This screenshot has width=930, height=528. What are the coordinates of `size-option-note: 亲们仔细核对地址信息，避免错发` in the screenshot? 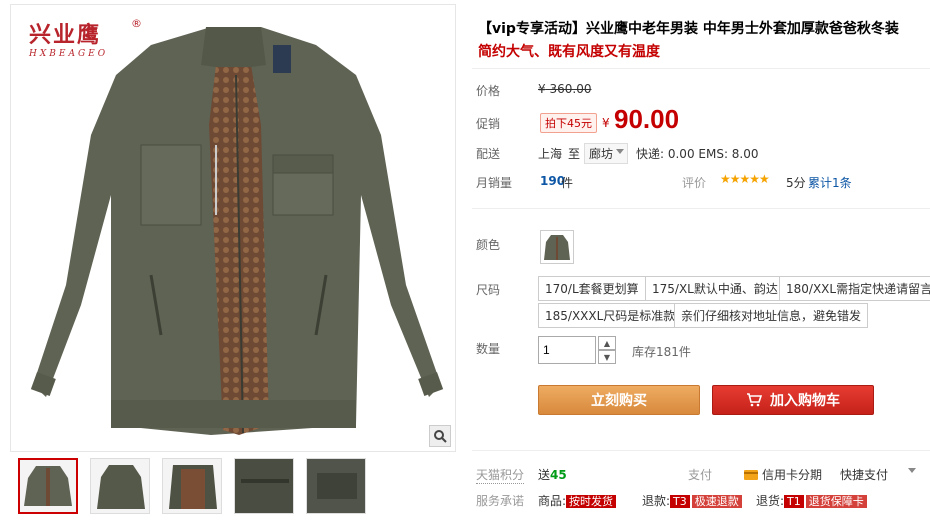 It's located at (771, 315).